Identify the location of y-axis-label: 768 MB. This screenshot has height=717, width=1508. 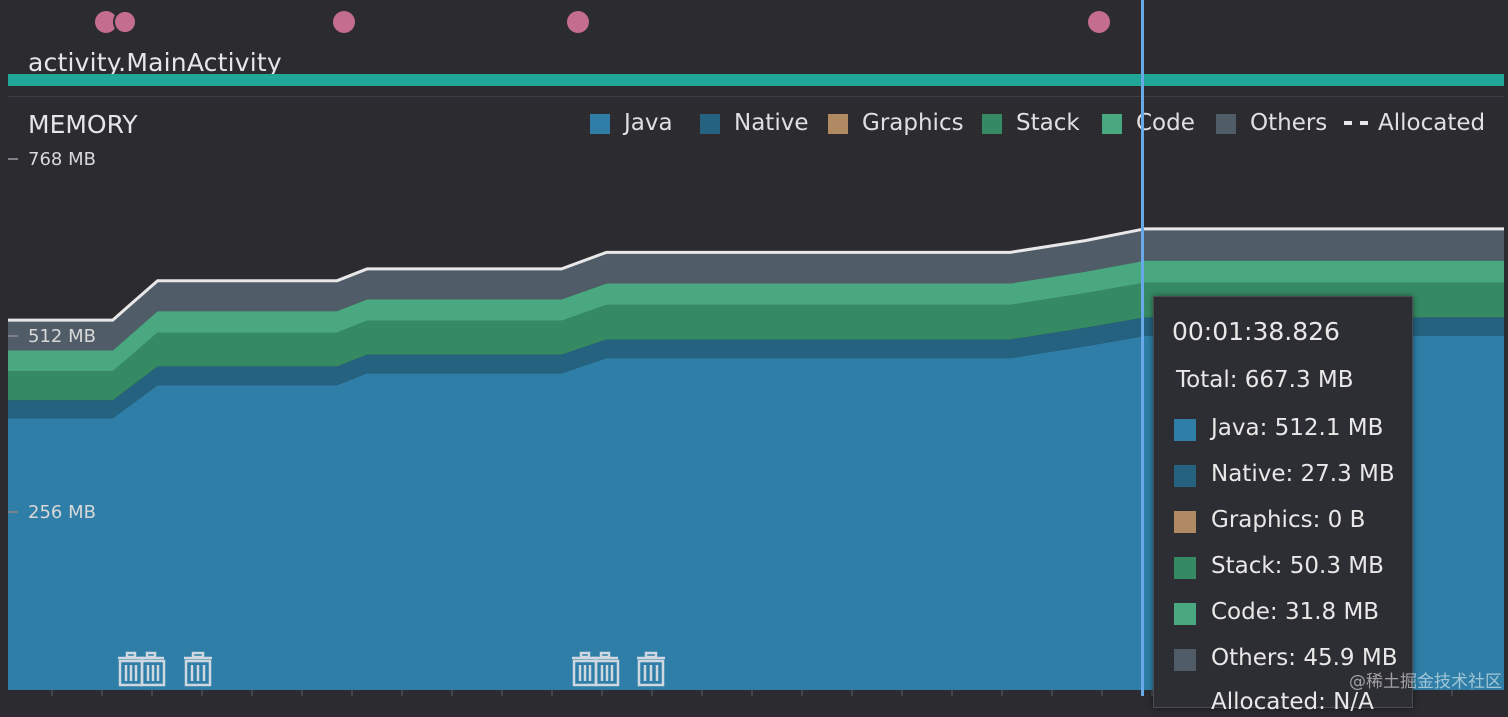
(62, 159).